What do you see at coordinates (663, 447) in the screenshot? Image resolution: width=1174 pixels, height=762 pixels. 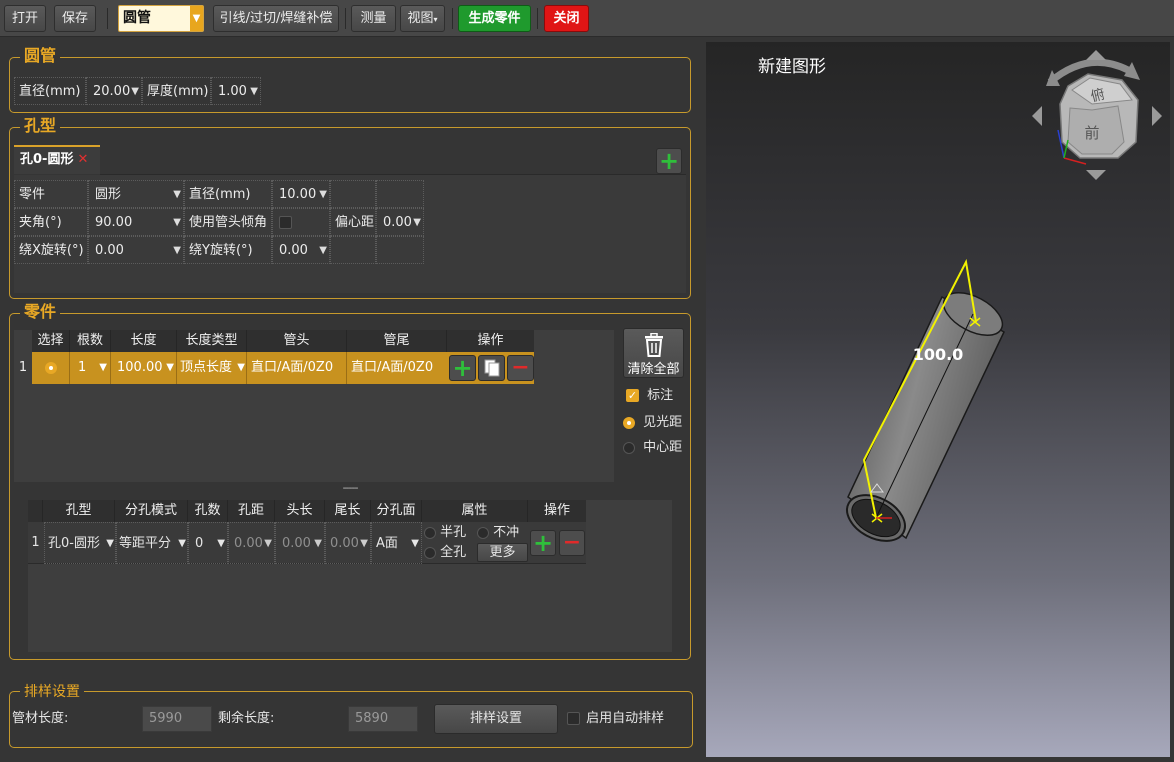 I see `center-distance-label: 中心距` at bounding box center [663, 447].